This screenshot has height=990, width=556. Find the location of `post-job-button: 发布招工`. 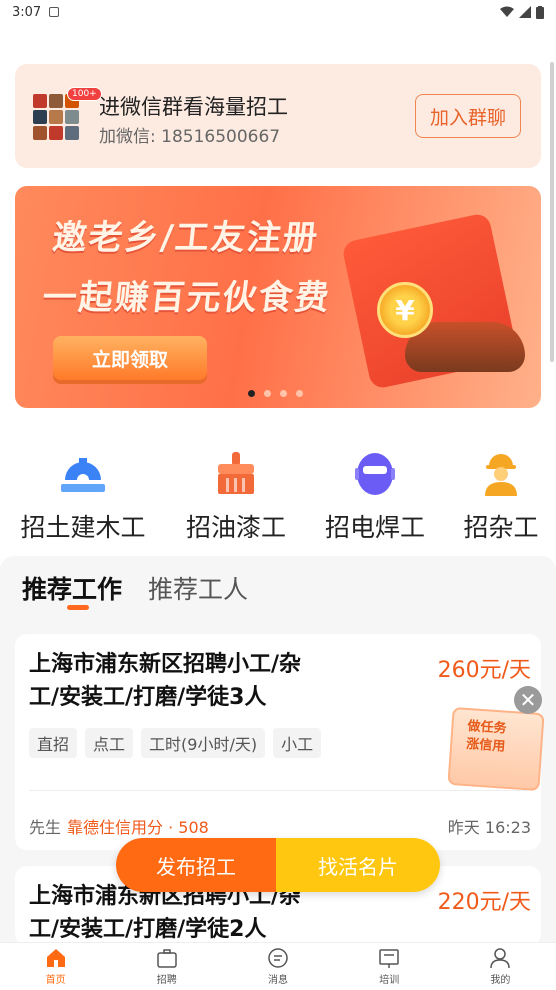

post-job-button: 发布招工 is located at coordinates (196, 865).